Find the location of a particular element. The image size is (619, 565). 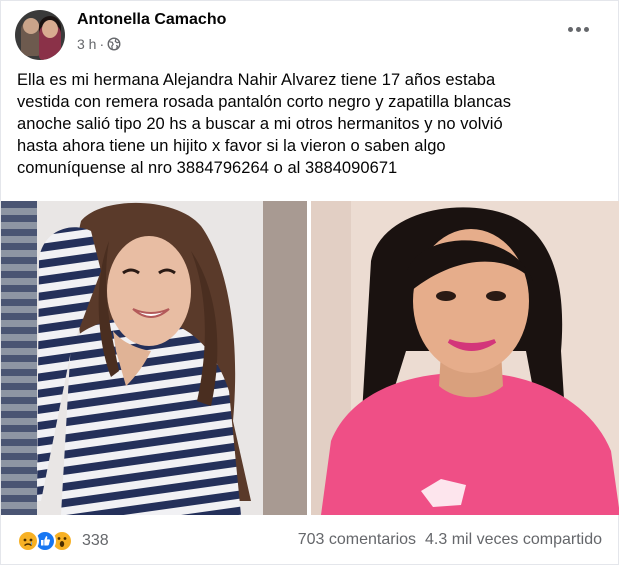

shares-count: 4.3 mil veces compartido is located at coordinates (513, 540).